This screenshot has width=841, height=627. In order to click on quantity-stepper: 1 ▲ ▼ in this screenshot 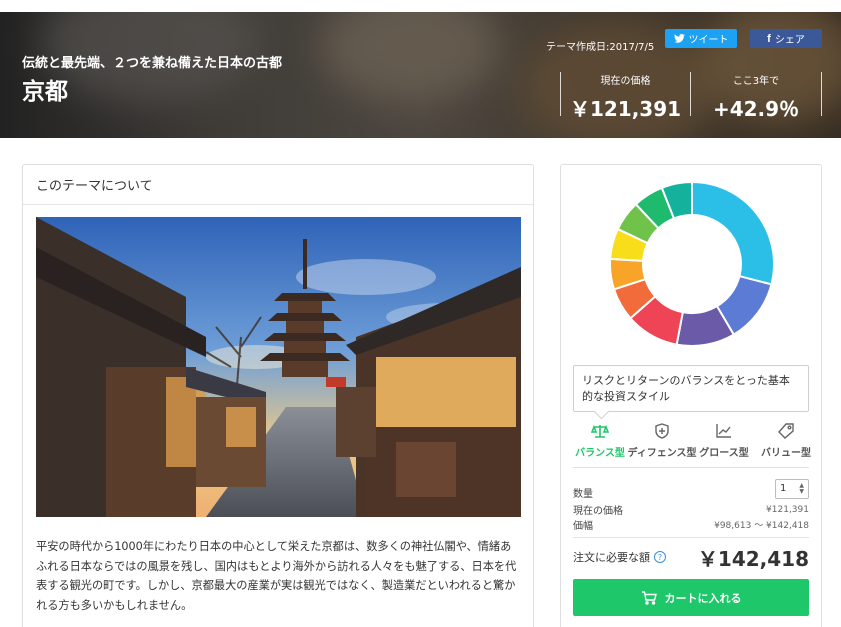, I will do `click(792, 488)`.